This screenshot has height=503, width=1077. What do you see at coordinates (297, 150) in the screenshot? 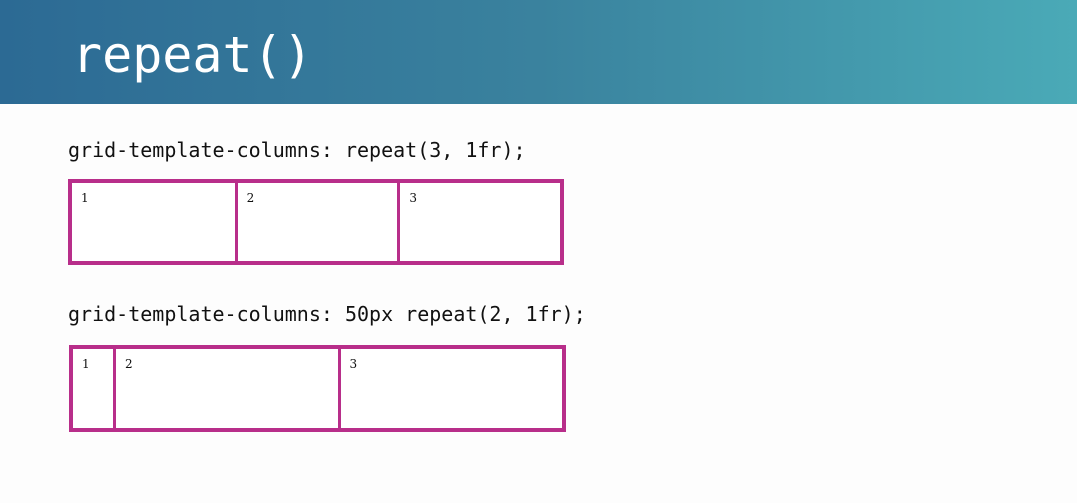
I see `code-example-1: grid-template-columns: repeat(3, 1fr);` at bounding box center [297, 150].